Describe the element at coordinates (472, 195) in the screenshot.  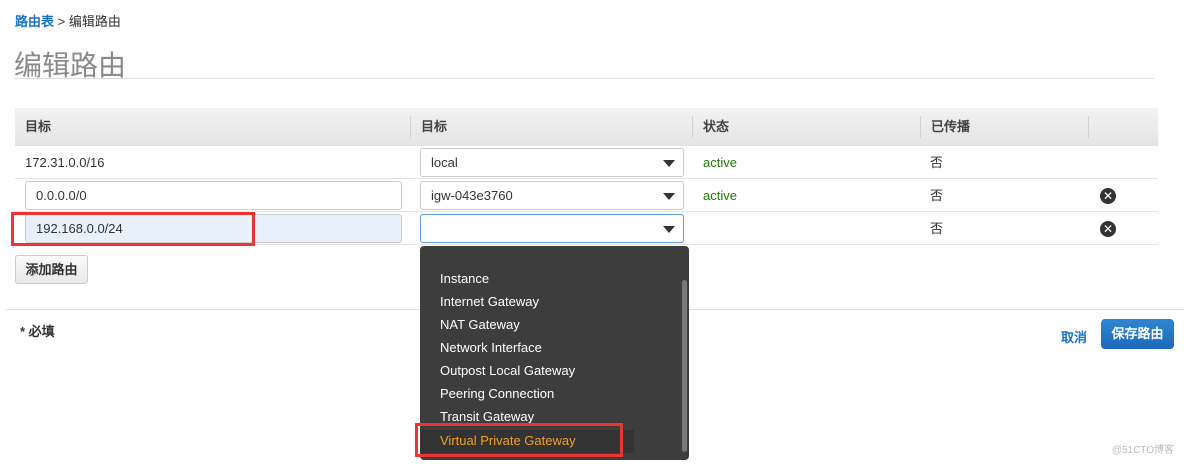
I see `target-value: igw-043e3760` at that location.